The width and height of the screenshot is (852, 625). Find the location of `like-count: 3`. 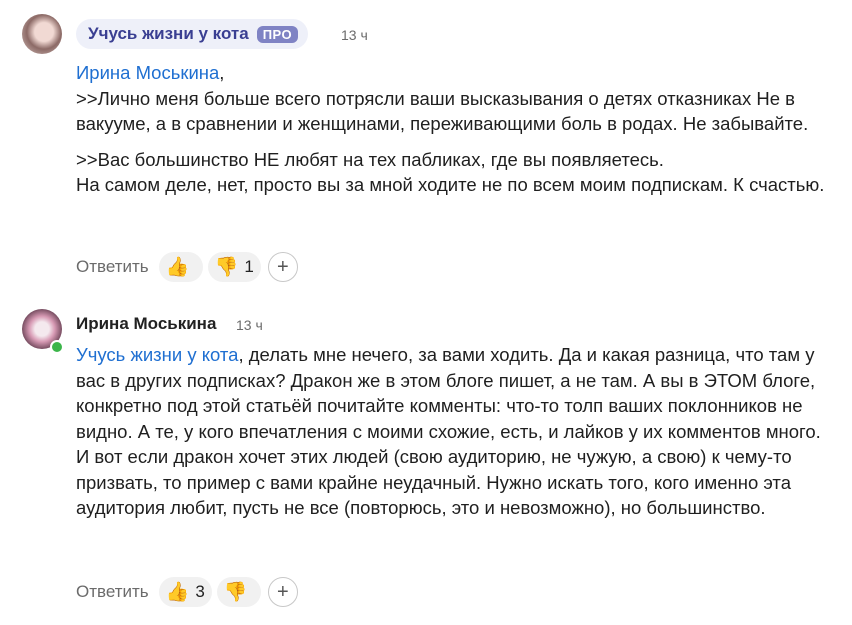

like-count: 3 is located at coordinates (200, 591).